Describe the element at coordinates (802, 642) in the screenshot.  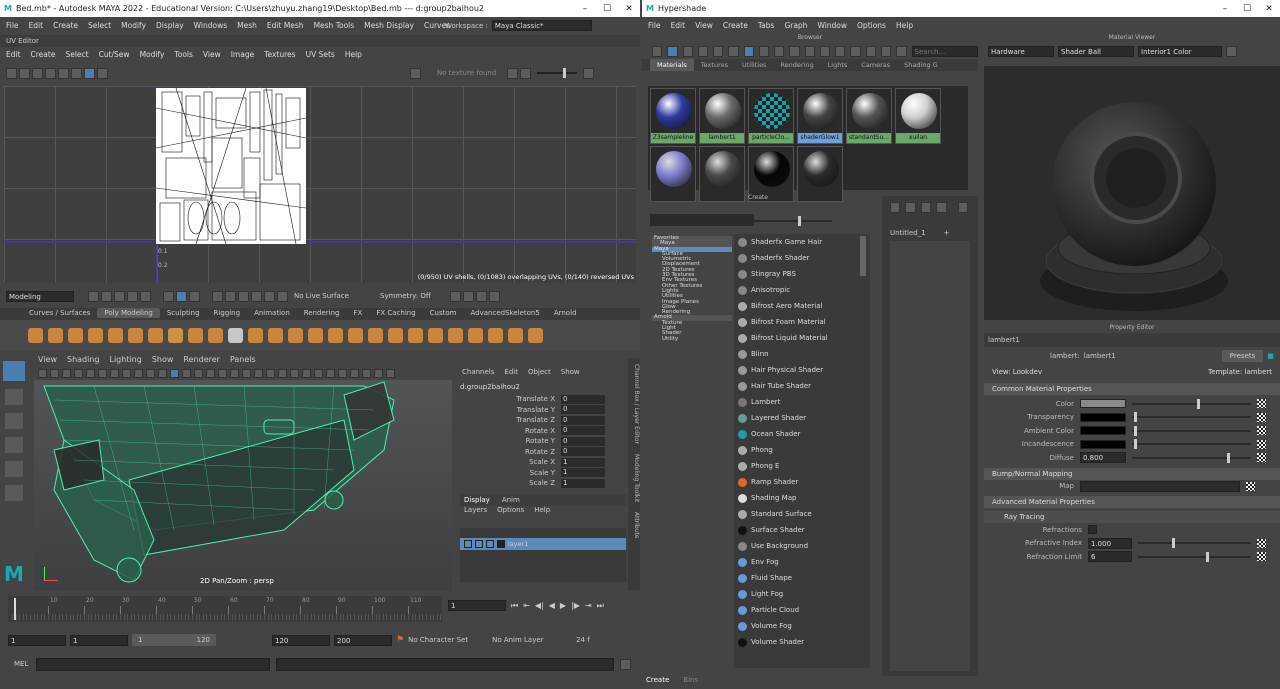
I see `node-type-item: Volume Shader` at that location.